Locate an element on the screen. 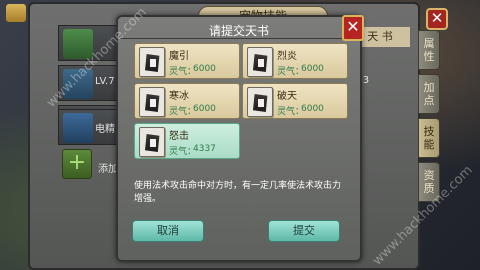  dialog-titlebar: 请提交天书 ✕ is located at coordinates (242, 28).